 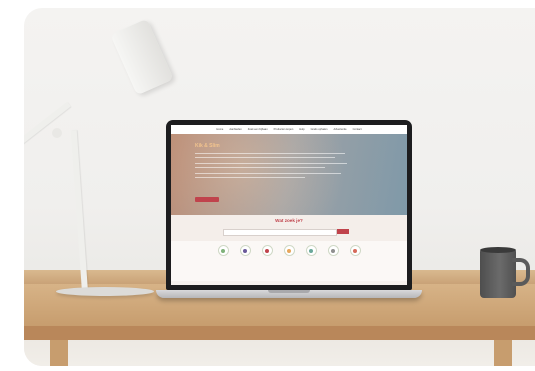 What do you see at coordinates (289, 291) in the screenshot?
I see `laptop-notch` at bounding box center [289, 291].